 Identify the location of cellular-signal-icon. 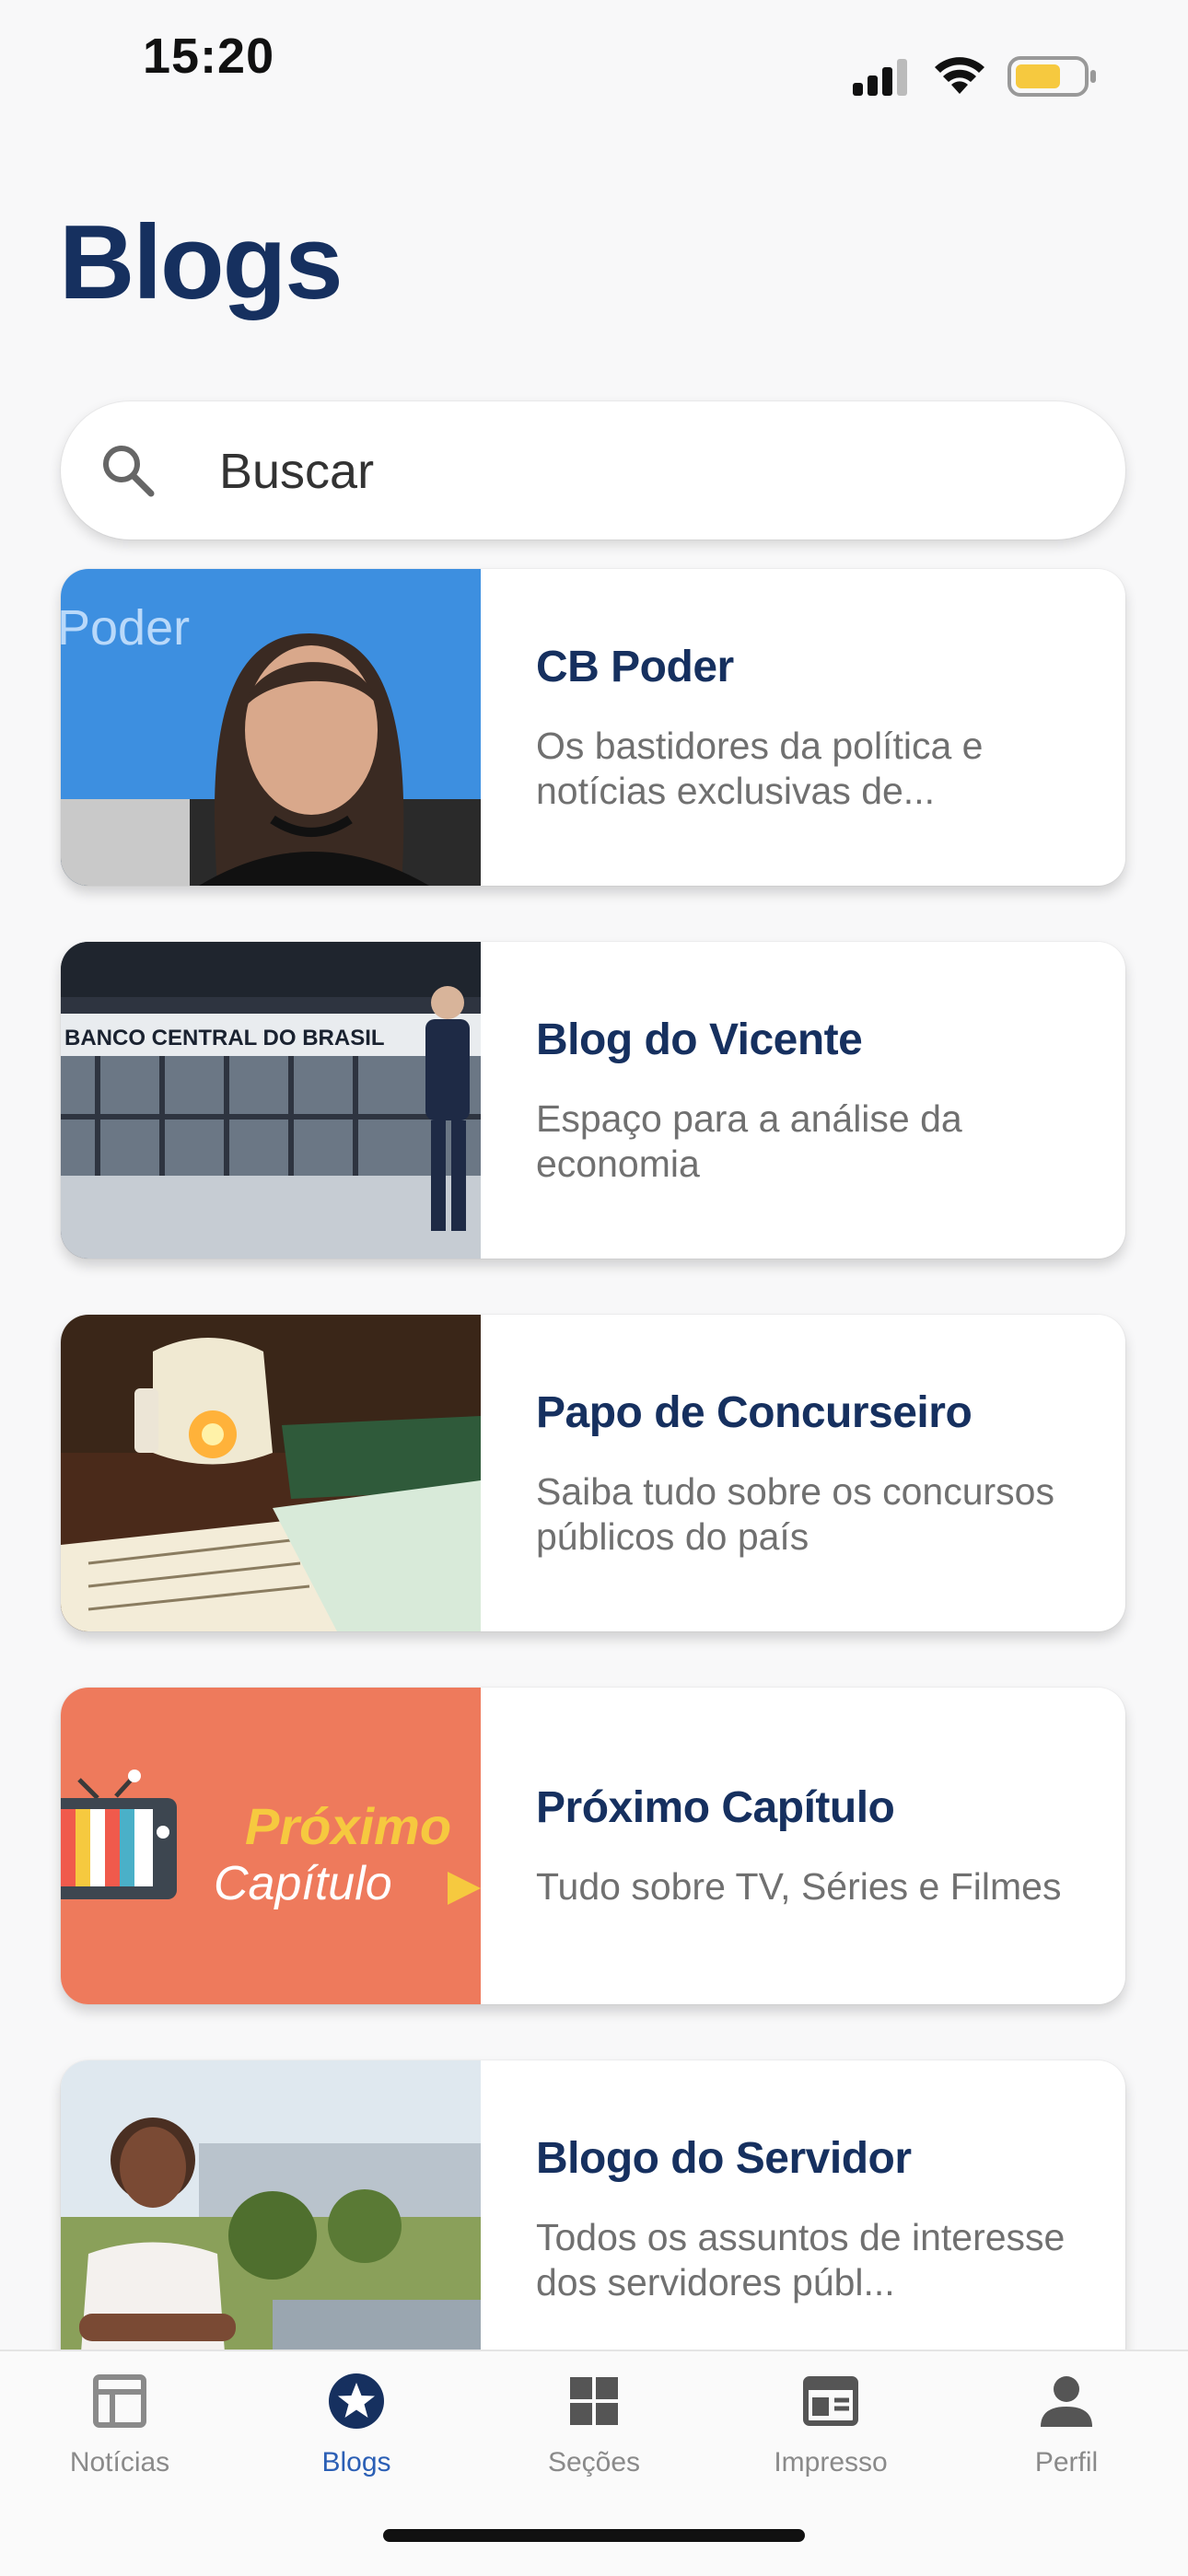
(880, 77).